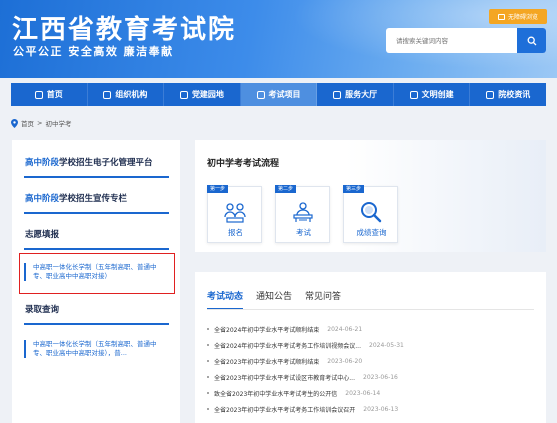 The width and height of the screenshot is (557, 423). Describe the element at coordinates (107, 94) in the screenshot. I see `org-icon` at that location.